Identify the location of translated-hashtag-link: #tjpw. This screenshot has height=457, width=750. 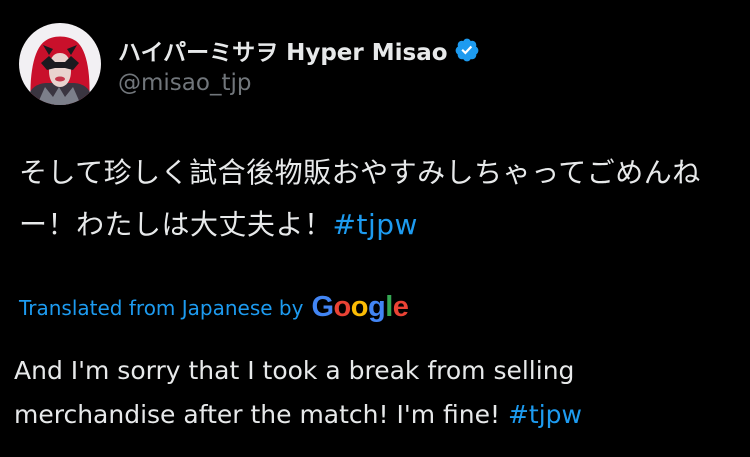
(545, 414).